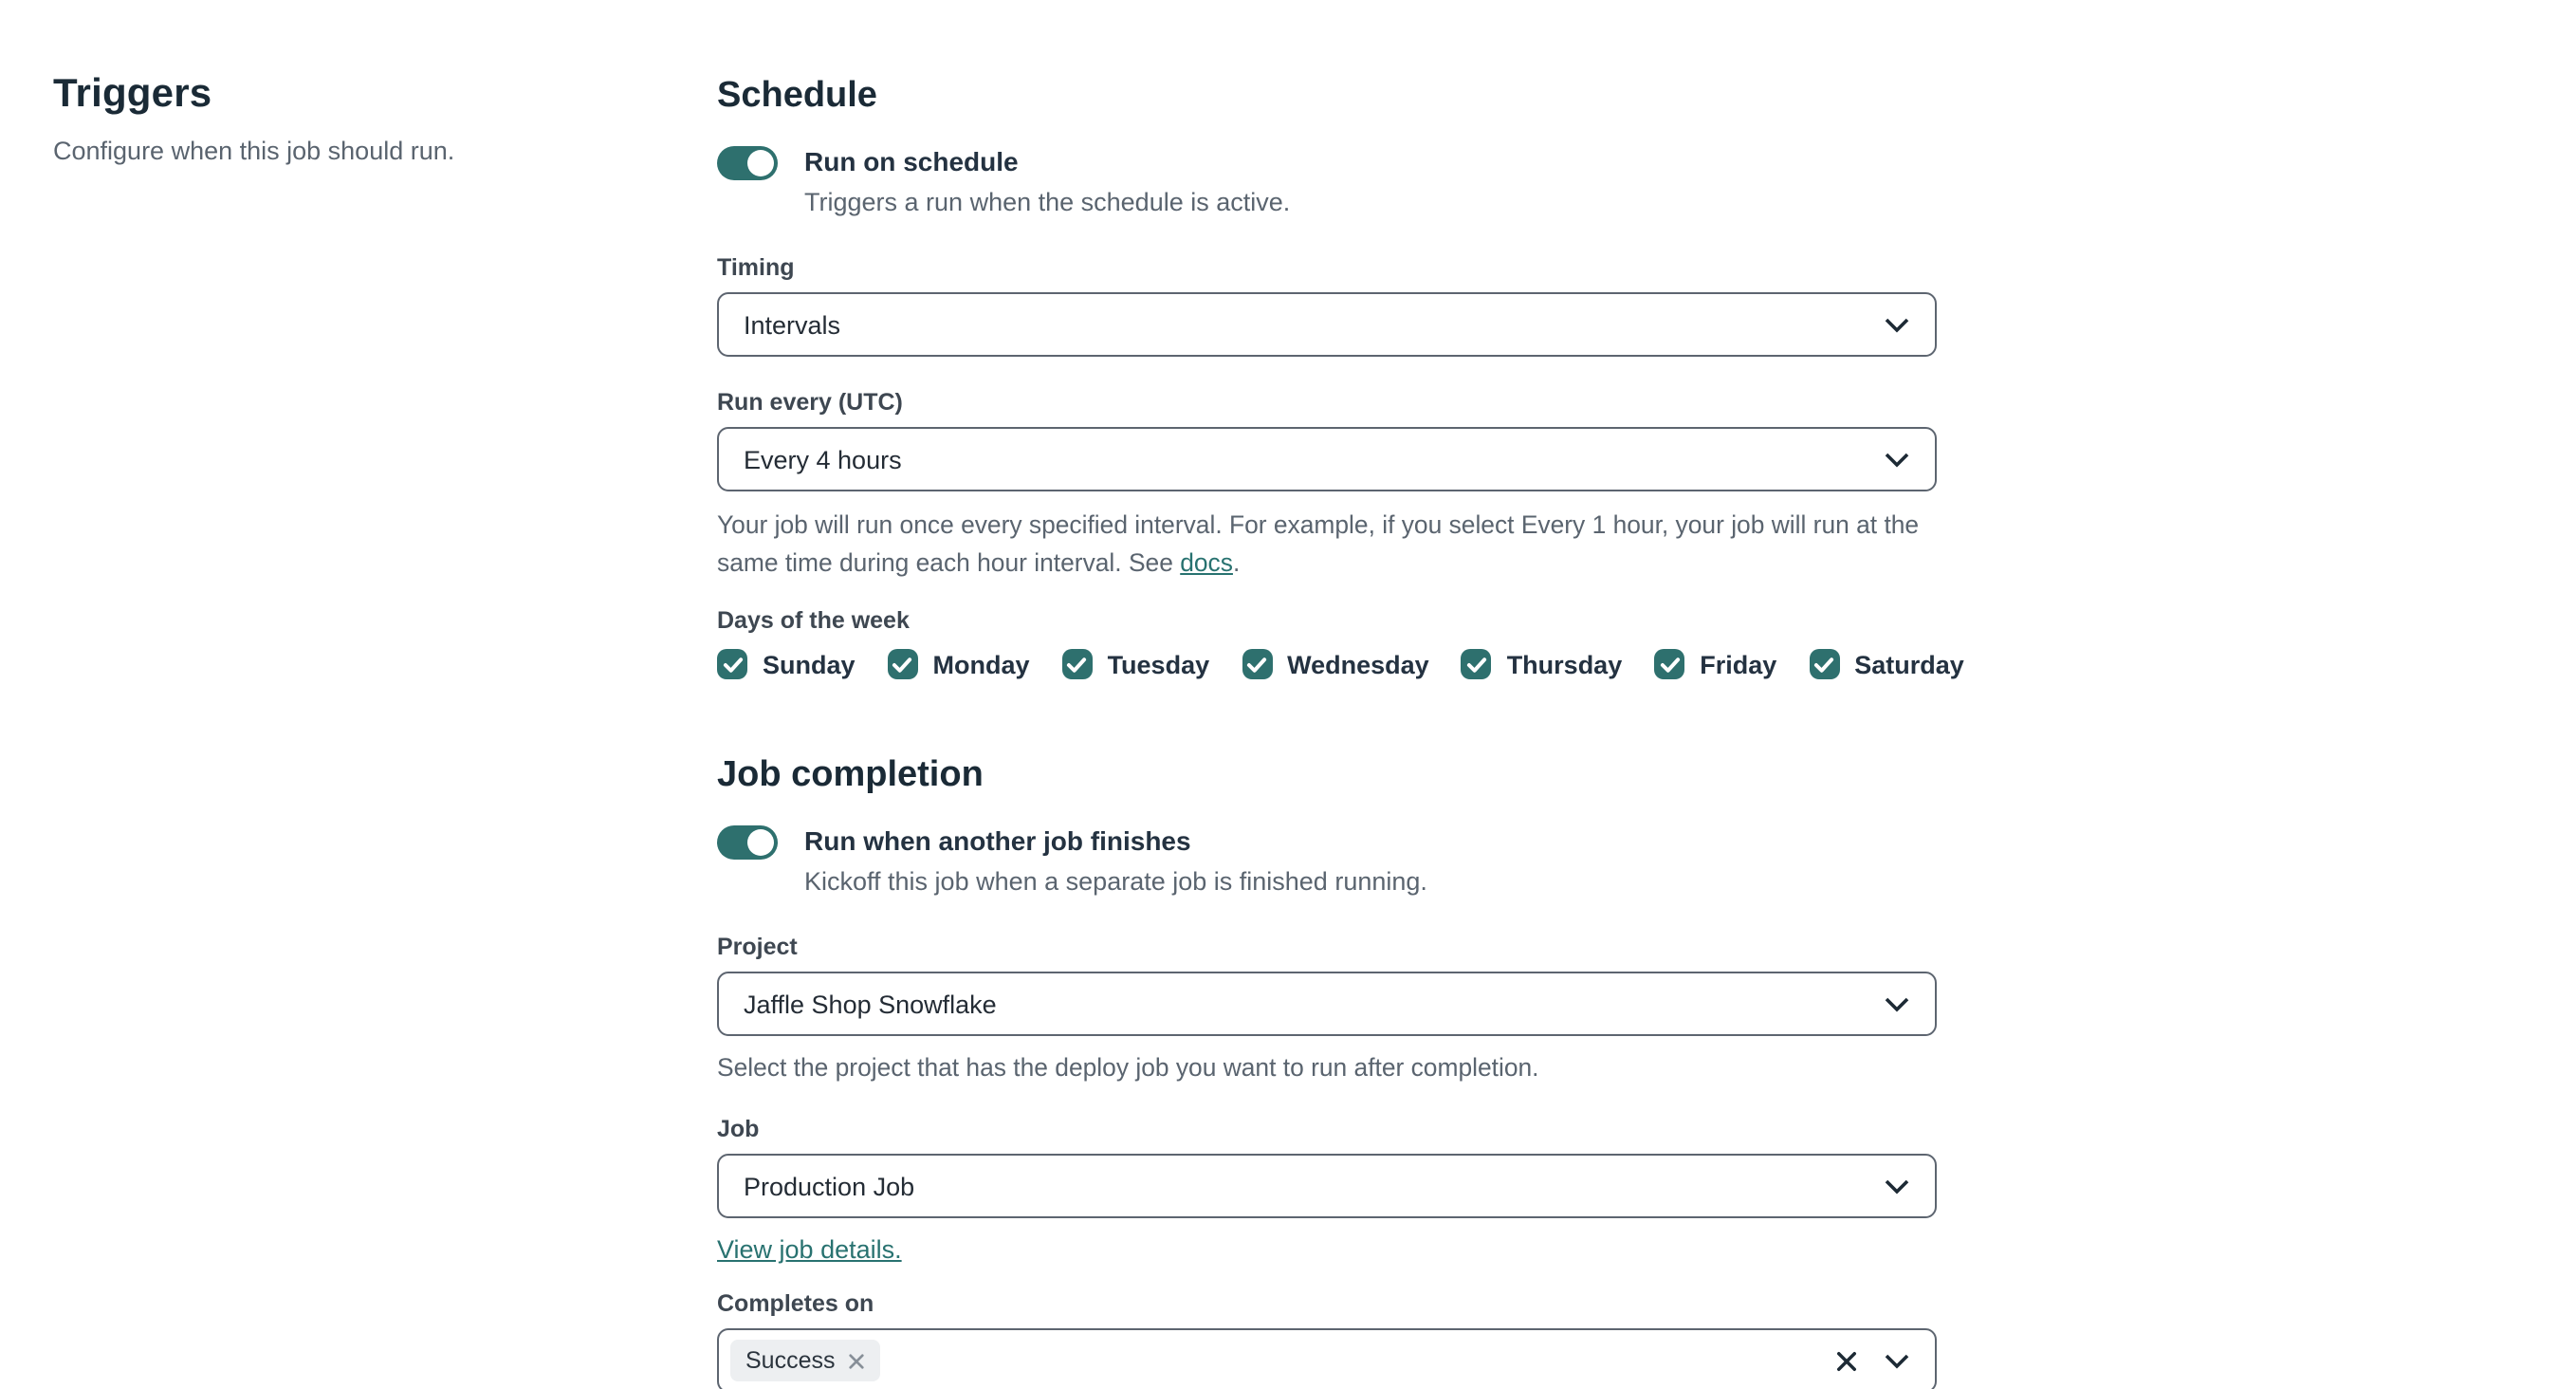  I want to click on run-on-schedule-toggle, so click(747, 163).